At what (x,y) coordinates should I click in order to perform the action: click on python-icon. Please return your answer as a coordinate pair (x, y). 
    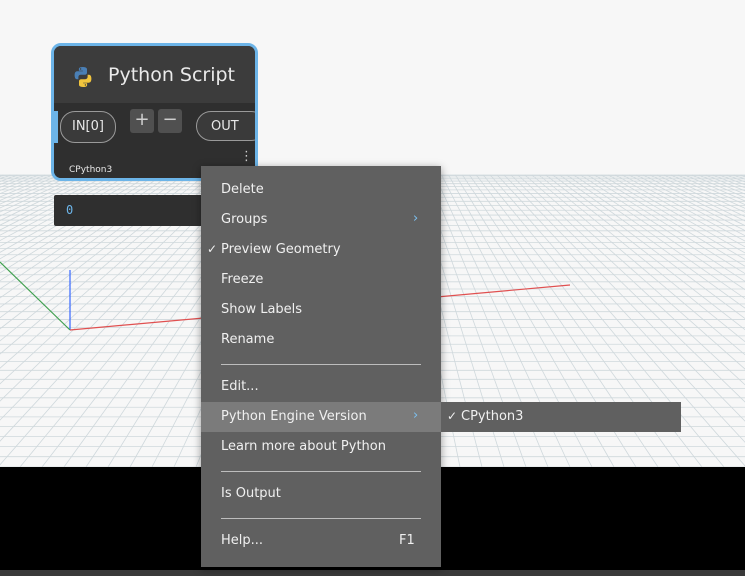
    Looking at the image, I should click on (83, 77).